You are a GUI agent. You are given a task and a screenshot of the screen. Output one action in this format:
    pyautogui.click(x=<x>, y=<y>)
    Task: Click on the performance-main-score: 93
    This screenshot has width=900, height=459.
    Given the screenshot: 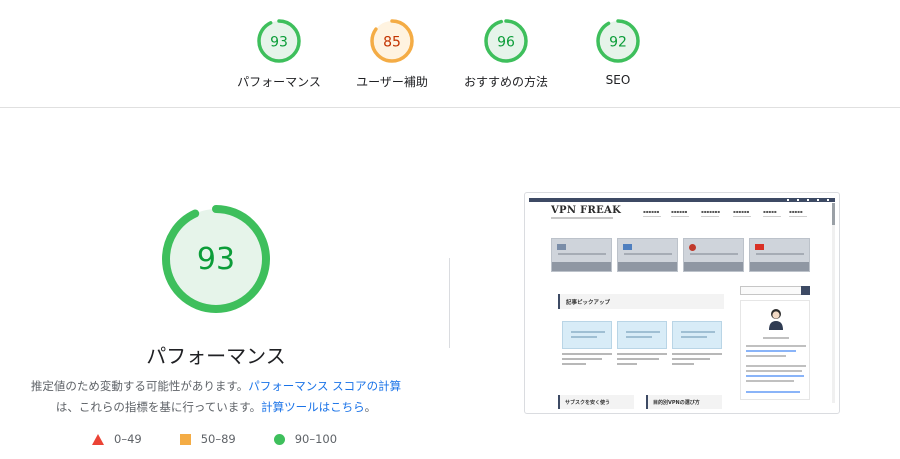 What is the action you would take?
    pyautogui.click(x=216, y=259)
    